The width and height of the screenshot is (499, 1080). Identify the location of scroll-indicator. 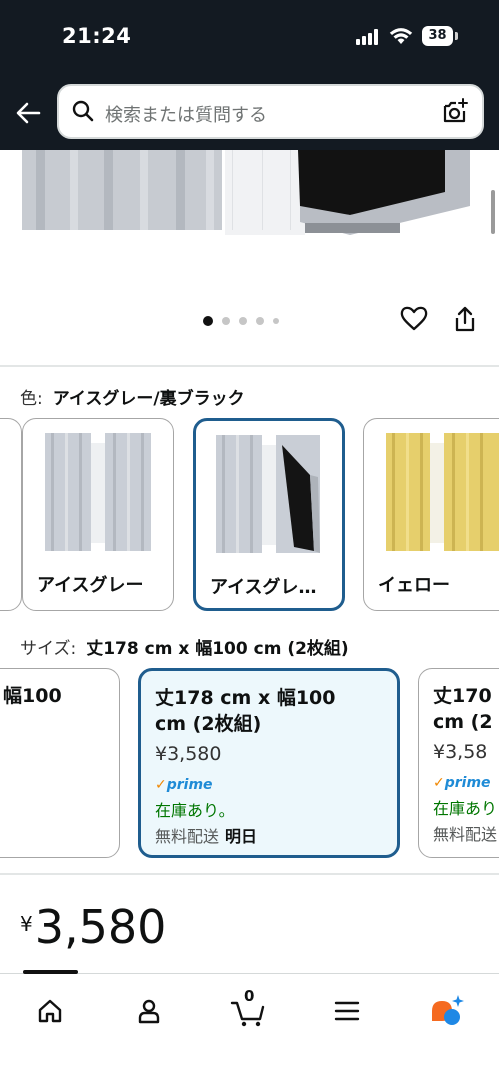
(493, 212).